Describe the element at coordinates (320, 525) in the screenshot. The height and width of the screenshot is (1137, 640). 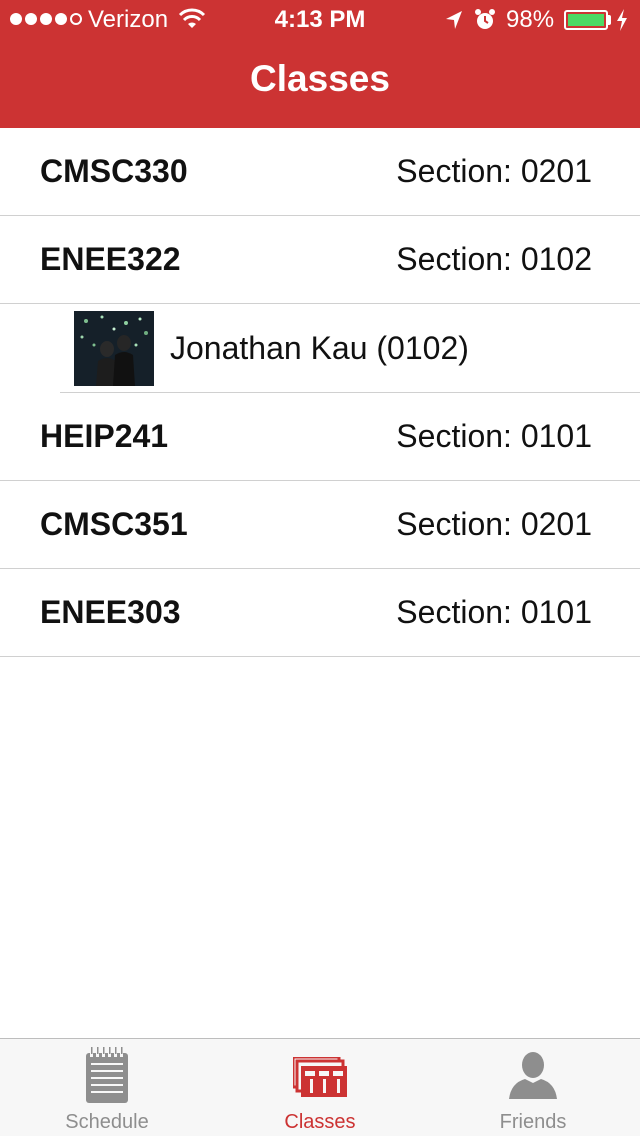
I see `class-row-cmsc351: CMSC351 Section: 0201` at that location.